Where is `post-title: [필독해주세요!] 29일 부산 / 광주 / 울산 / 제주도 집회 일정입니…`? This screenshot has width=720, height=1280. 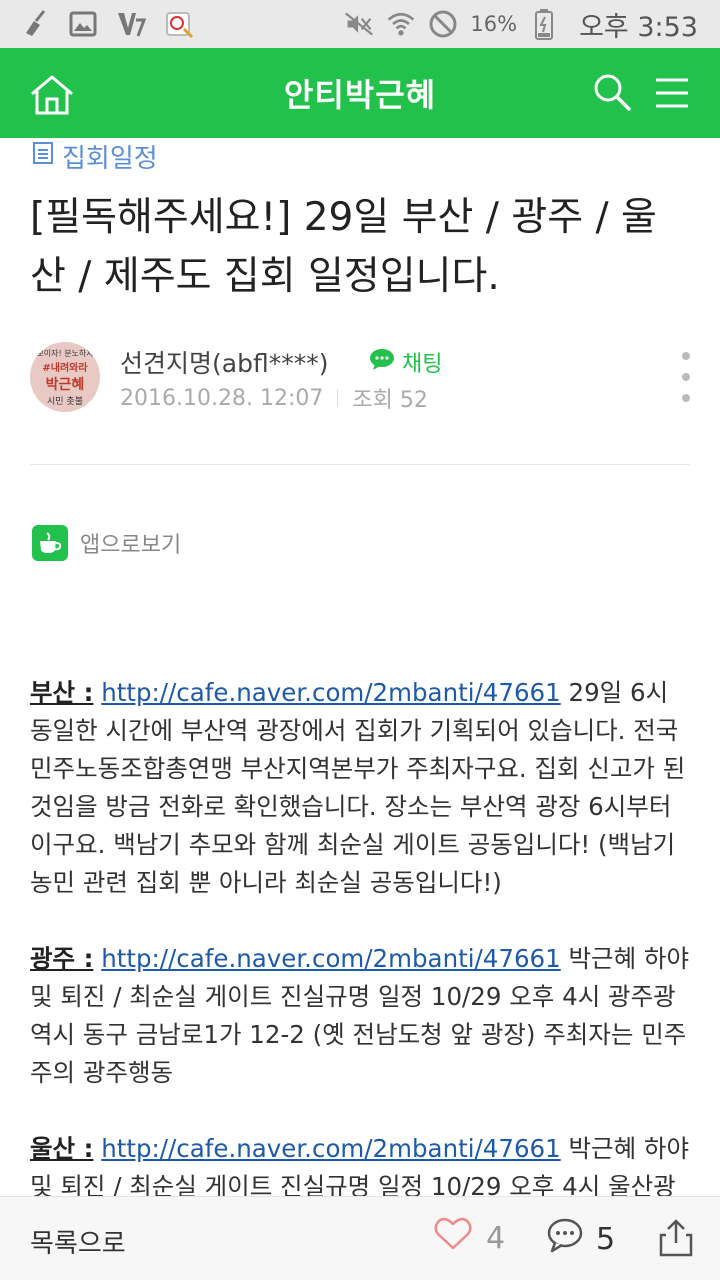 post-title: [필독해주세요!] 29일 부산 / 광주 / 울산 / 제주도 집회 일정입니… is located at coordinates (343, 247).